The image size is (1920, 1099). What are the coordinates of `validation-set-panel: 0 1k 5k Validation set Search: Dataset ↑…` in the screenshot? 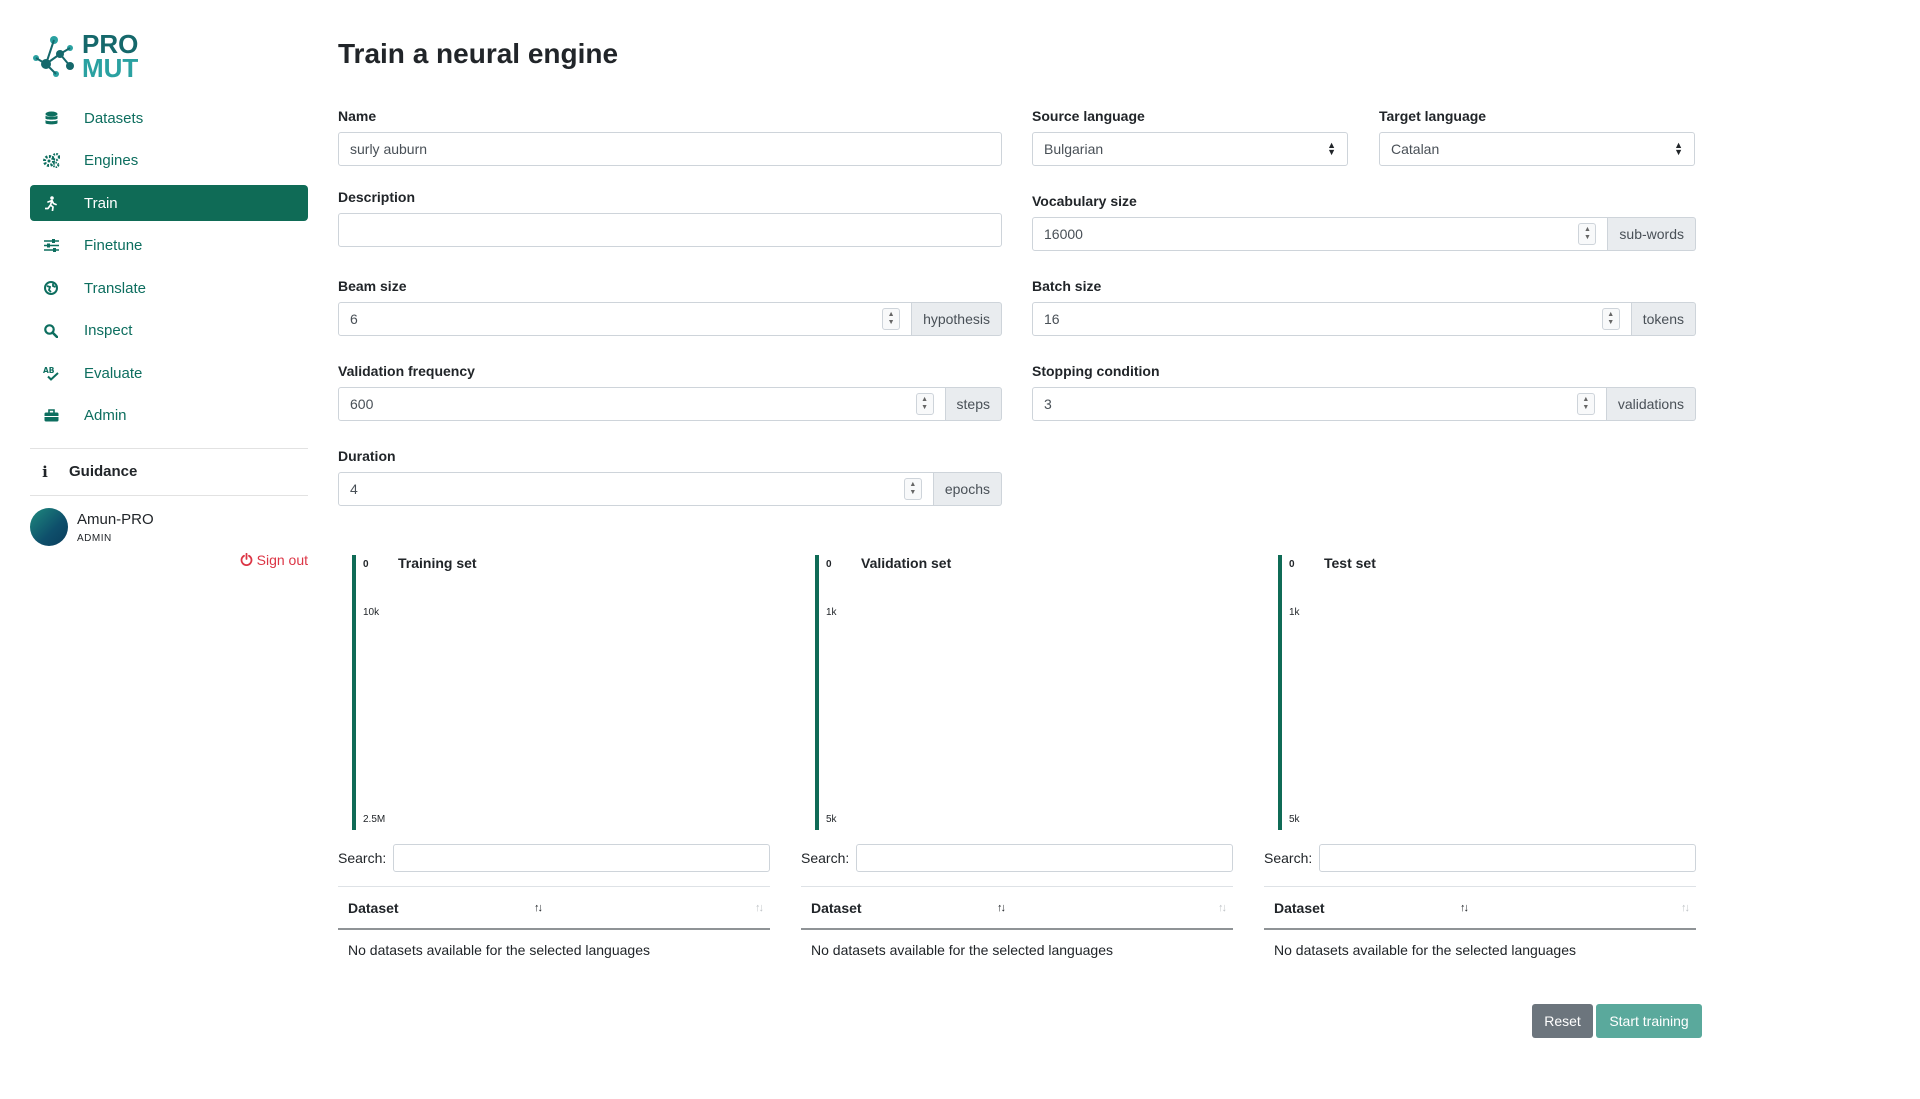 It's located at (1017, 762).